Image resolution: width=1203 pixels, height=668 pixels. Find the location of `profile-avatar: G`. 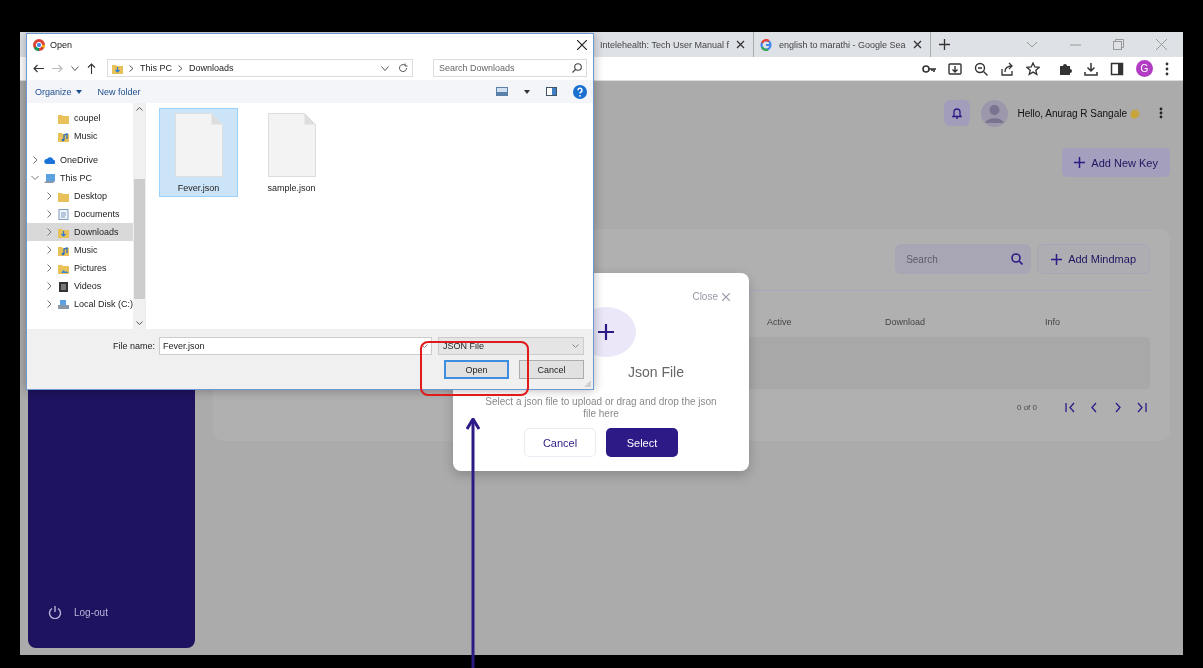

profile-avatar: G is located at coordinates (1144, 68).